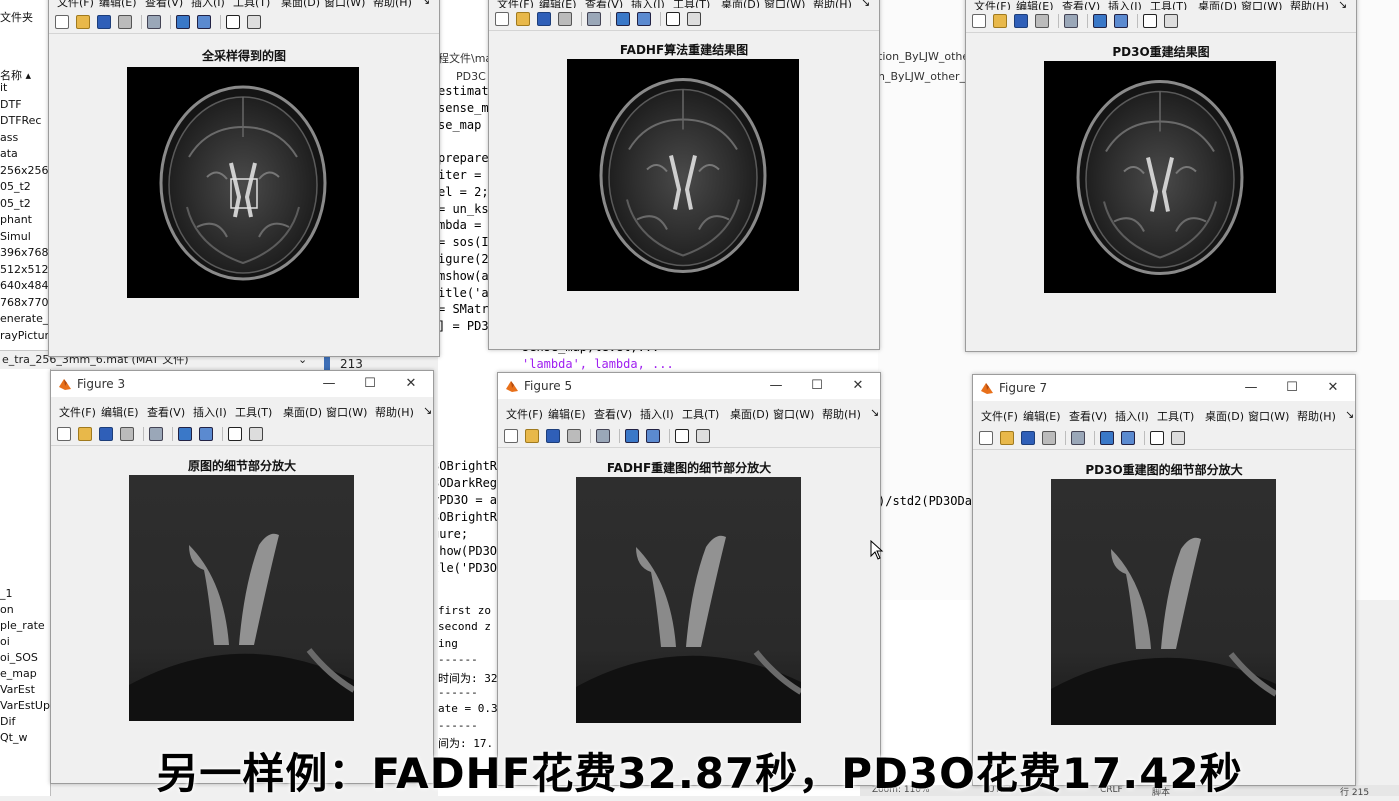 The image size is (1399, 801). I want to click on code-line: igure(2, so click(463, 259).